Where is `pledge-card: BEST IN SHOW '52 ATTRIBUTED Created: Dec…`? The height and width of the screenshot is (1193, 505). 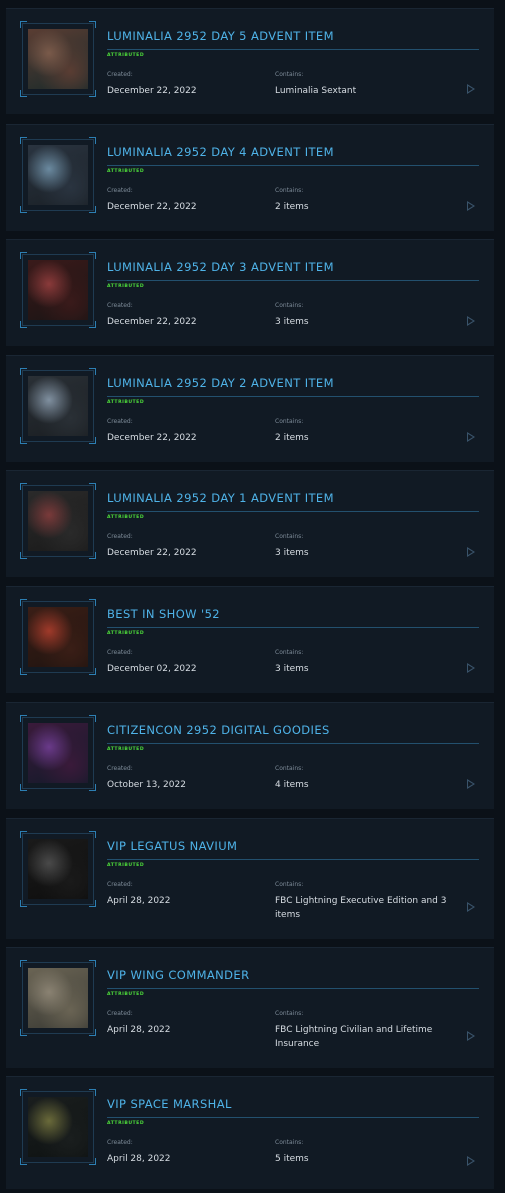
pledge-card: BEST IN SHOW '52 ATTRIBUTED Created: Dec… is located at coordinates (250, 639).